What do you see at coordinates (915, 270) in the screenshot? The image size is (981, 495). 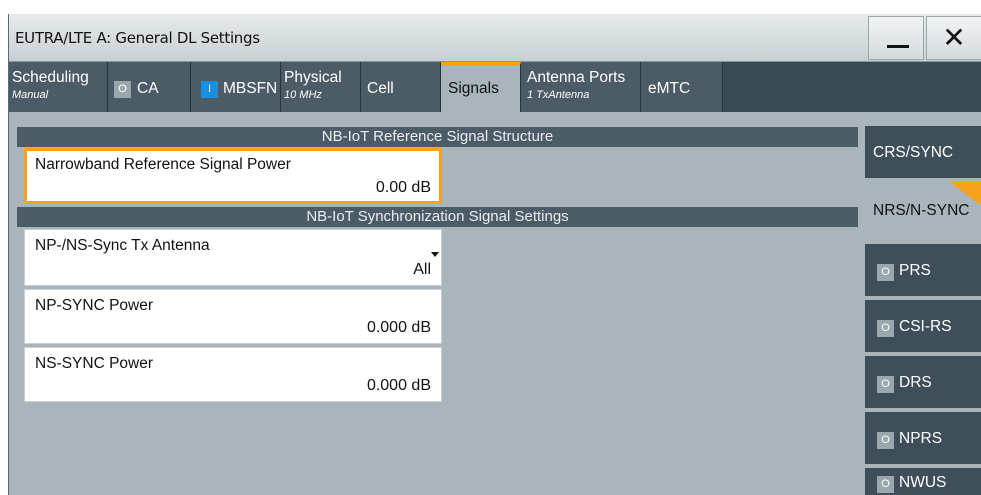 I see `sidenav-label: PRS` at bounding box center [915, 270].